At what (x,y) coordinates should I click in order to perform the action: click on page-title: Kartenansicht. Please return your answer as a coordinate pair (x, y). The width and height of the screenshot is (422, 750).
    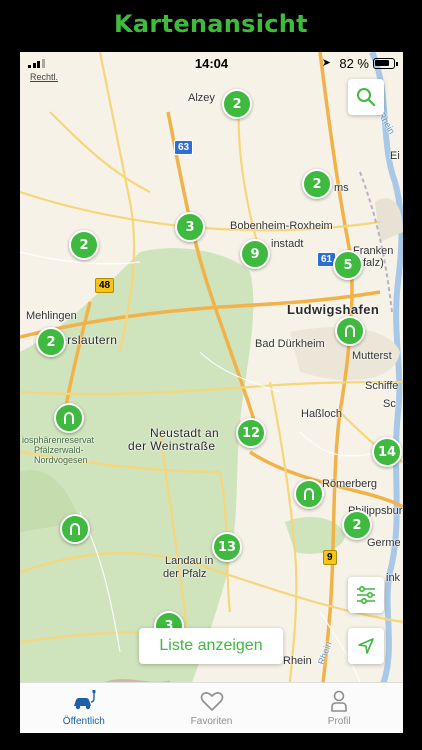
    Looking at the image, I should click on (211, 24).